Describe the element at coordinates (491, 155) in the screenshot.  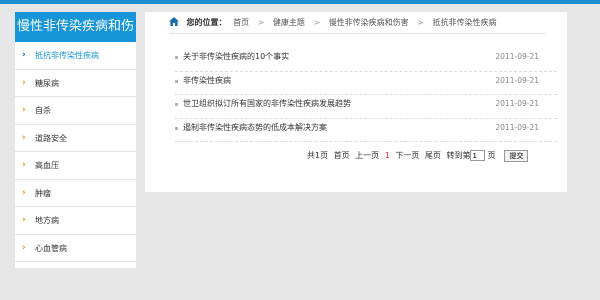
I see `page-suffix: 页` at that location.